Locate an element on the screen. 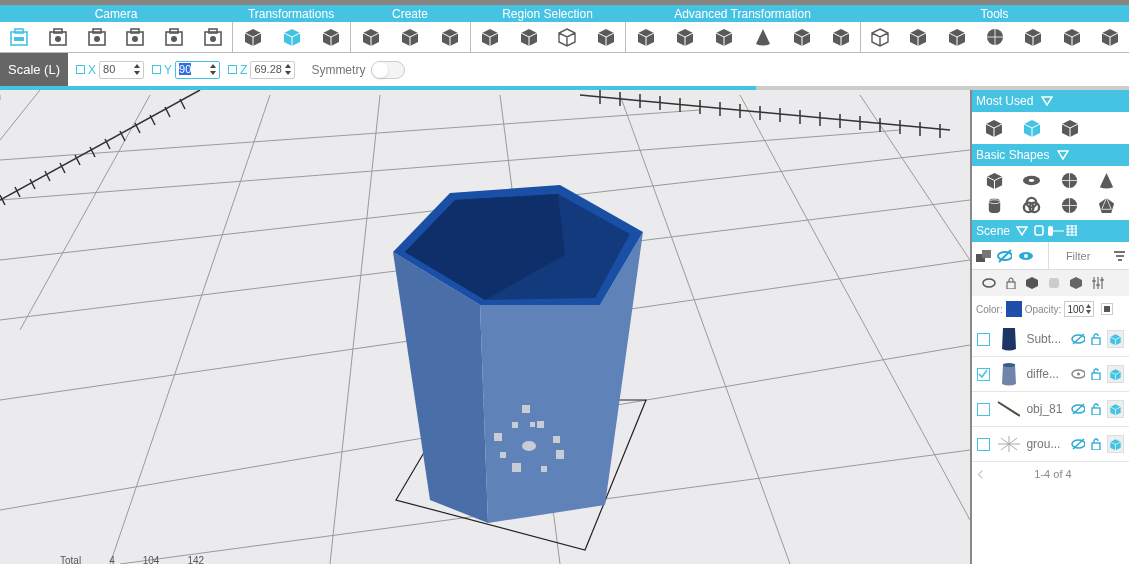 This screenshot has height=564, width=1129. stat-label: 142 is located at coordinates (196, 559).